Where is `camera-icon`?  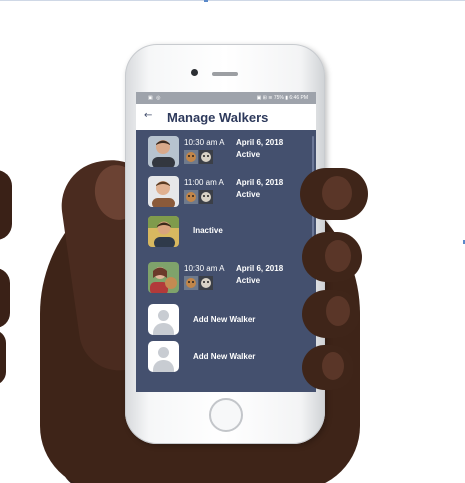 camera-icon is located at coordinates (194, 72).